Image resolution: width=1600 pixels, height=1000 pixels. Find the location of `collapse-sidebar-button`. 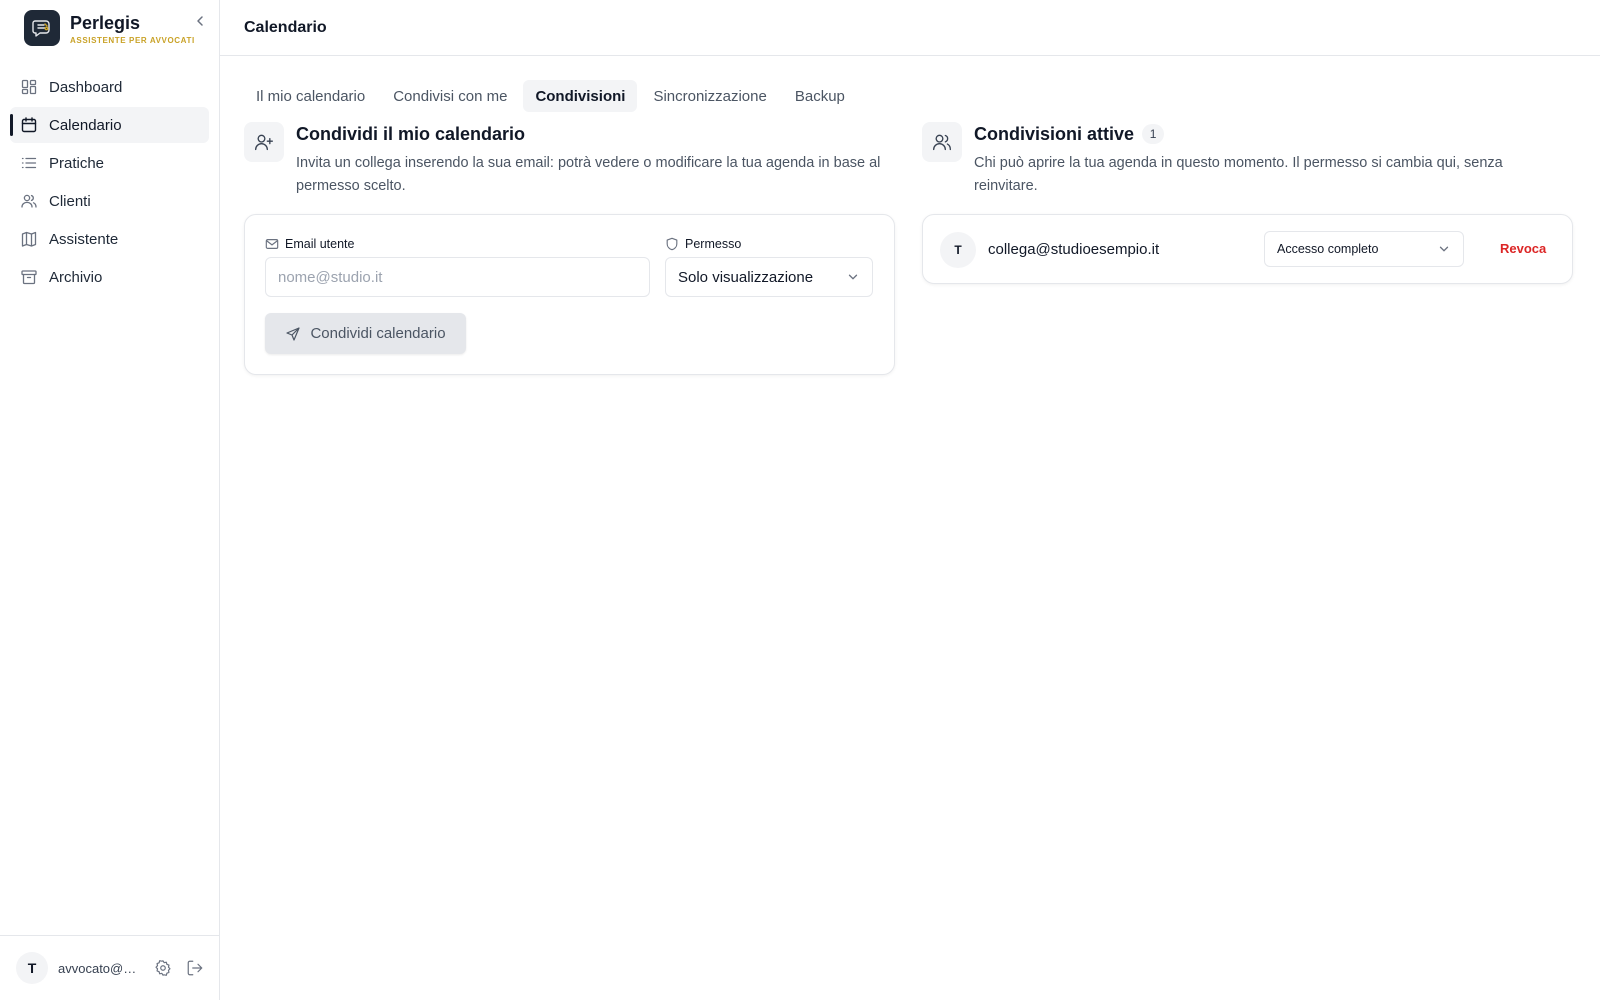

collapse-sidebar-button is located at coordinates (200, 21).